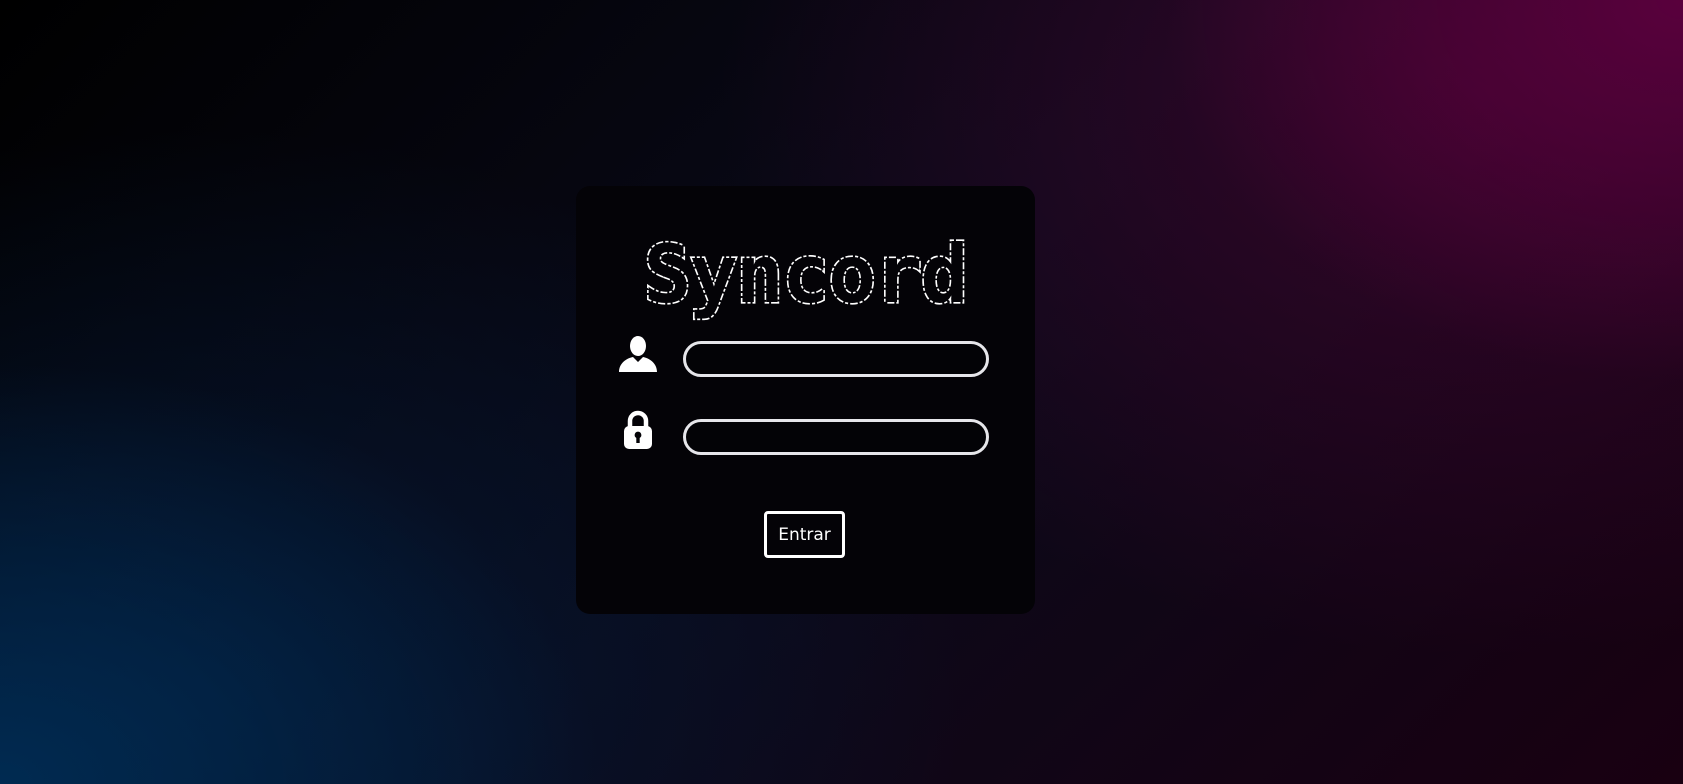  I want to click on login-button: Entrar, so click(804, 534).